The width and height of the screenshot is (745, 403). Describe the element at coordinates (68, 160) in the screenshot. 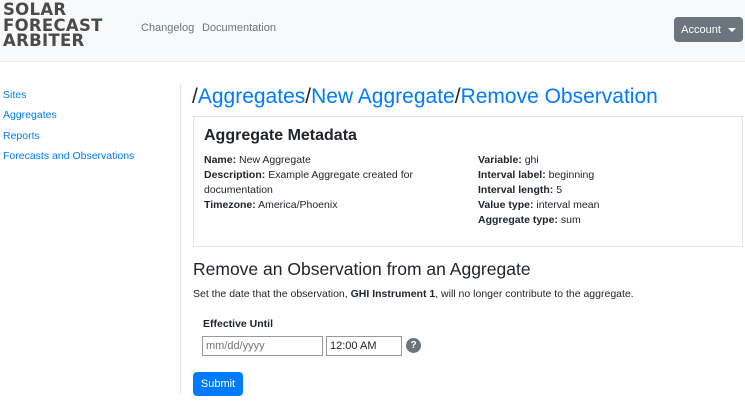

I see `sidebar-item-forecasts-observations: Forecasts and Observations` at that location.